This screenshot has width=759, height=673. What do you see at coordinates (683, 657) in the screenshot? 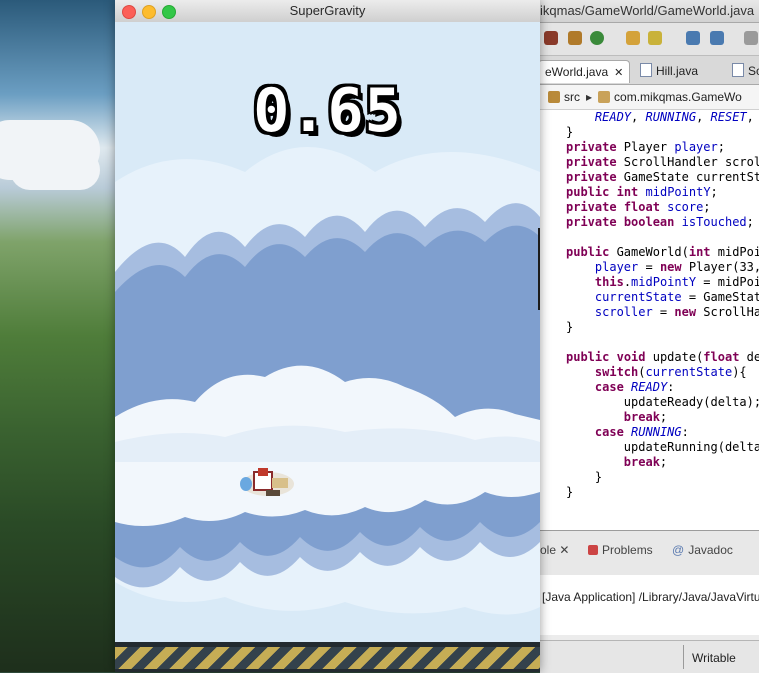
I see `status-divider` at bounding box center [683, 657].